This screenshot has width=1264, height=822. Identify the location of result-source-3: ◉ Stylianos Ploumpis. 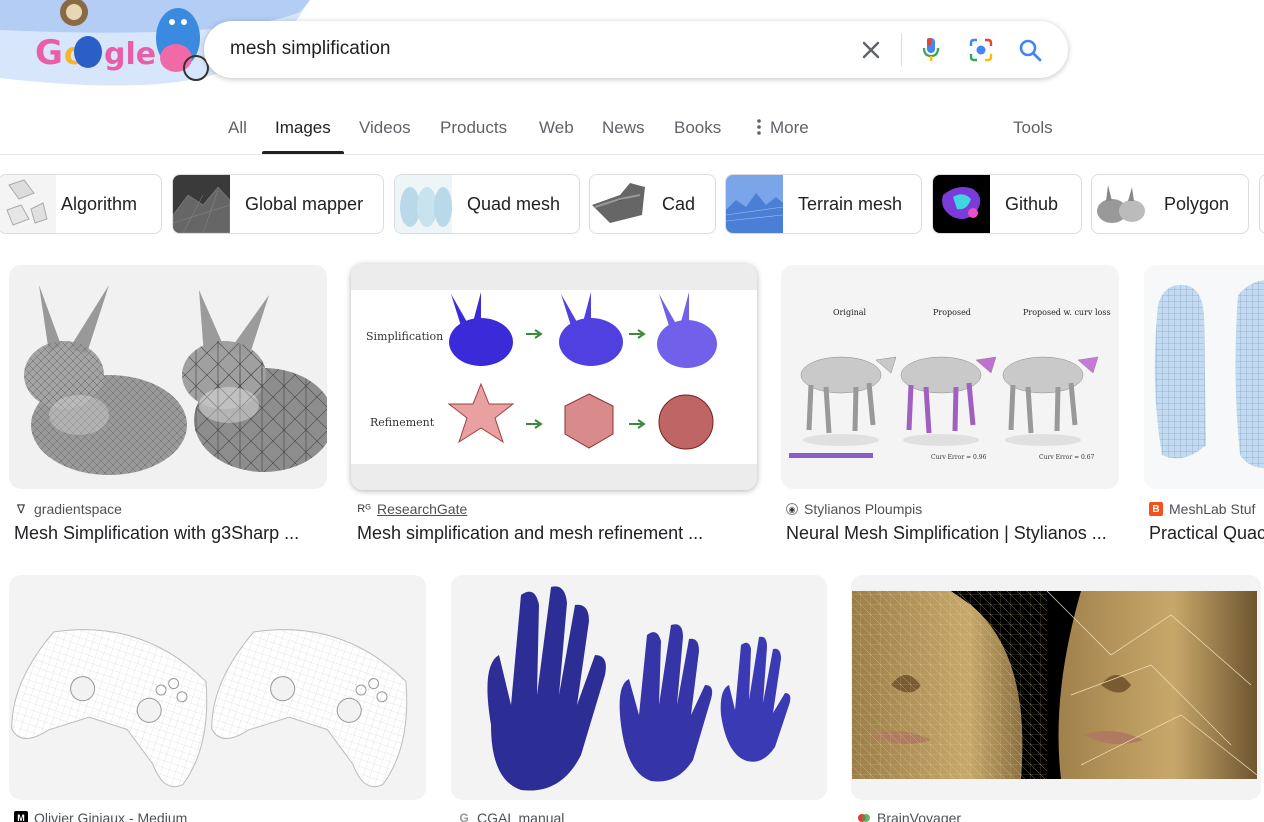
(854, 509).